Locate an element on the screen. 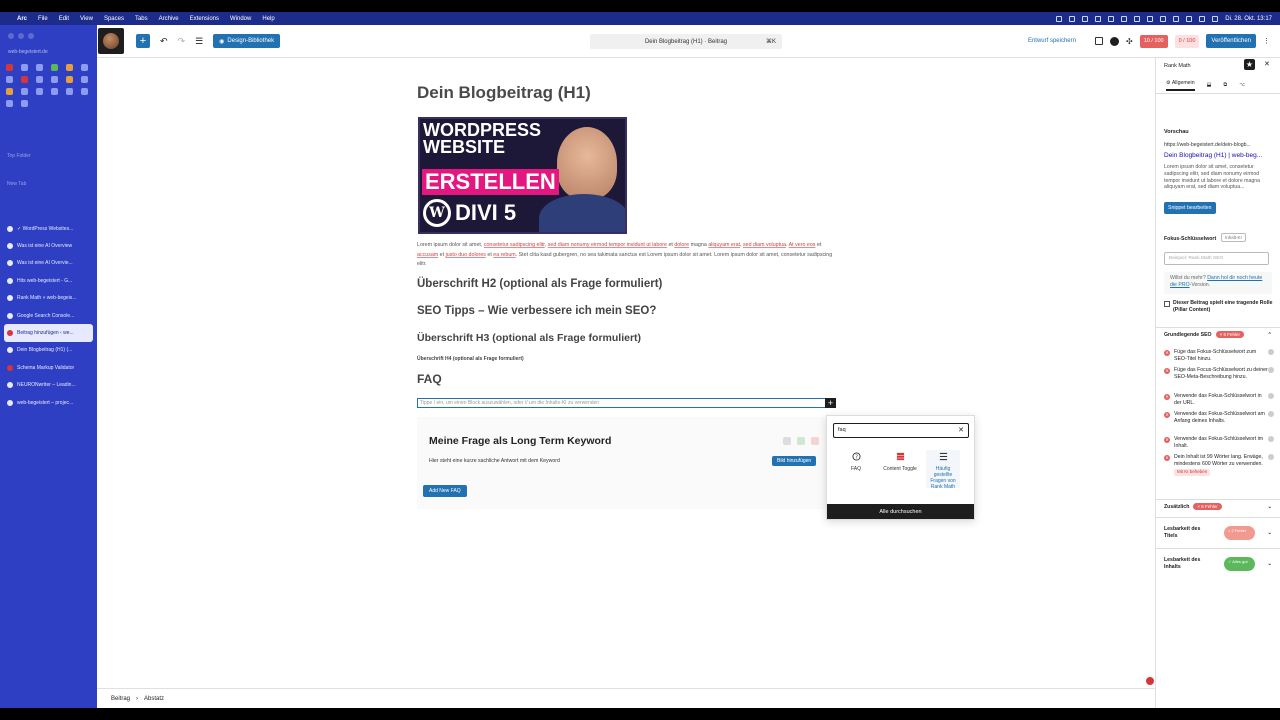  focus-keyword-input: Beispiel: Rank Math SEO is located at coordinates (1216, 258).